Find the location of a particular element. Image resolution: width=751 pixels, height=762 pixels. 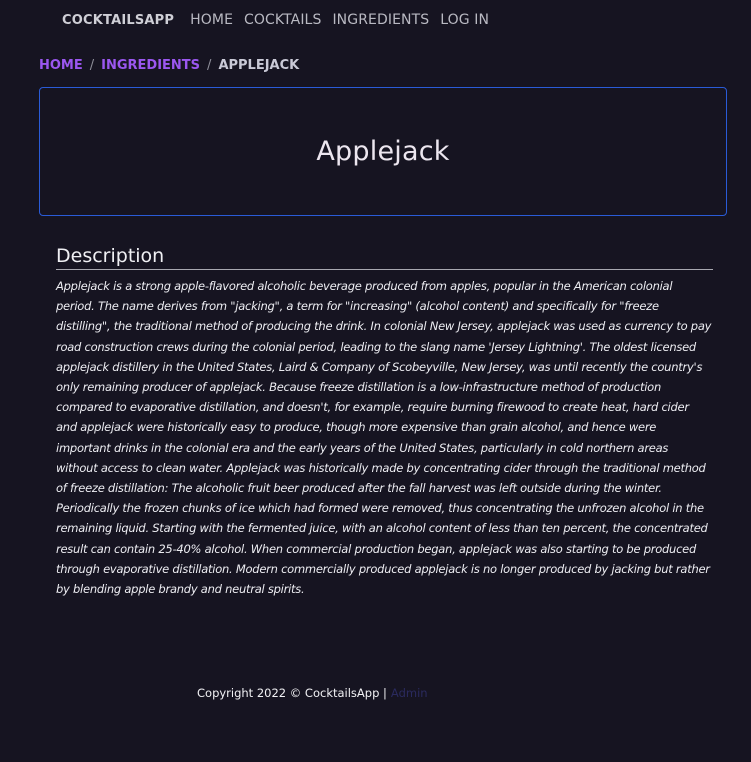

description-heading: Description is located at coordinates (384, 257).